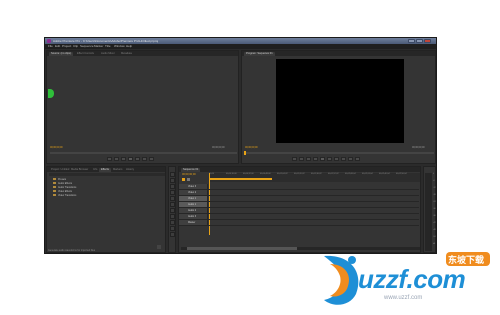 Image resolution: width=500 pixels, height=315 pixels. I want to click on program-mark-out-button, so click(301, 159).